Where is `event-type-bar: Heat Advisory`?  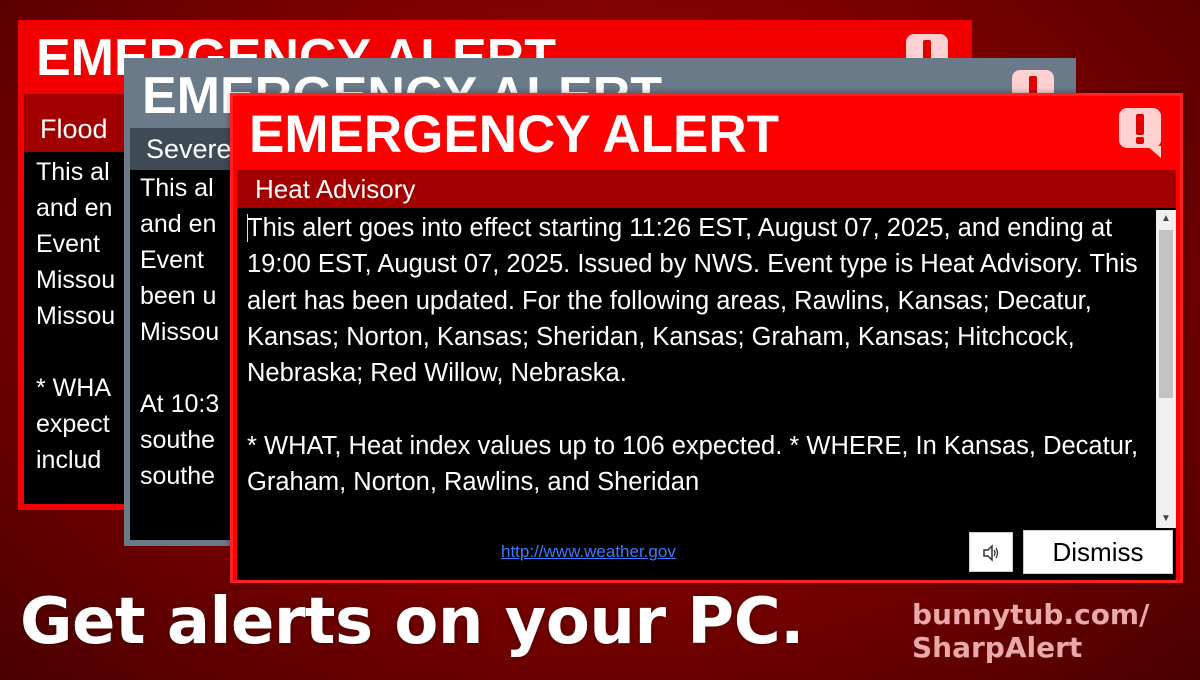
event-type-bar: Heat Advisory is located at coordinates (706, 189).